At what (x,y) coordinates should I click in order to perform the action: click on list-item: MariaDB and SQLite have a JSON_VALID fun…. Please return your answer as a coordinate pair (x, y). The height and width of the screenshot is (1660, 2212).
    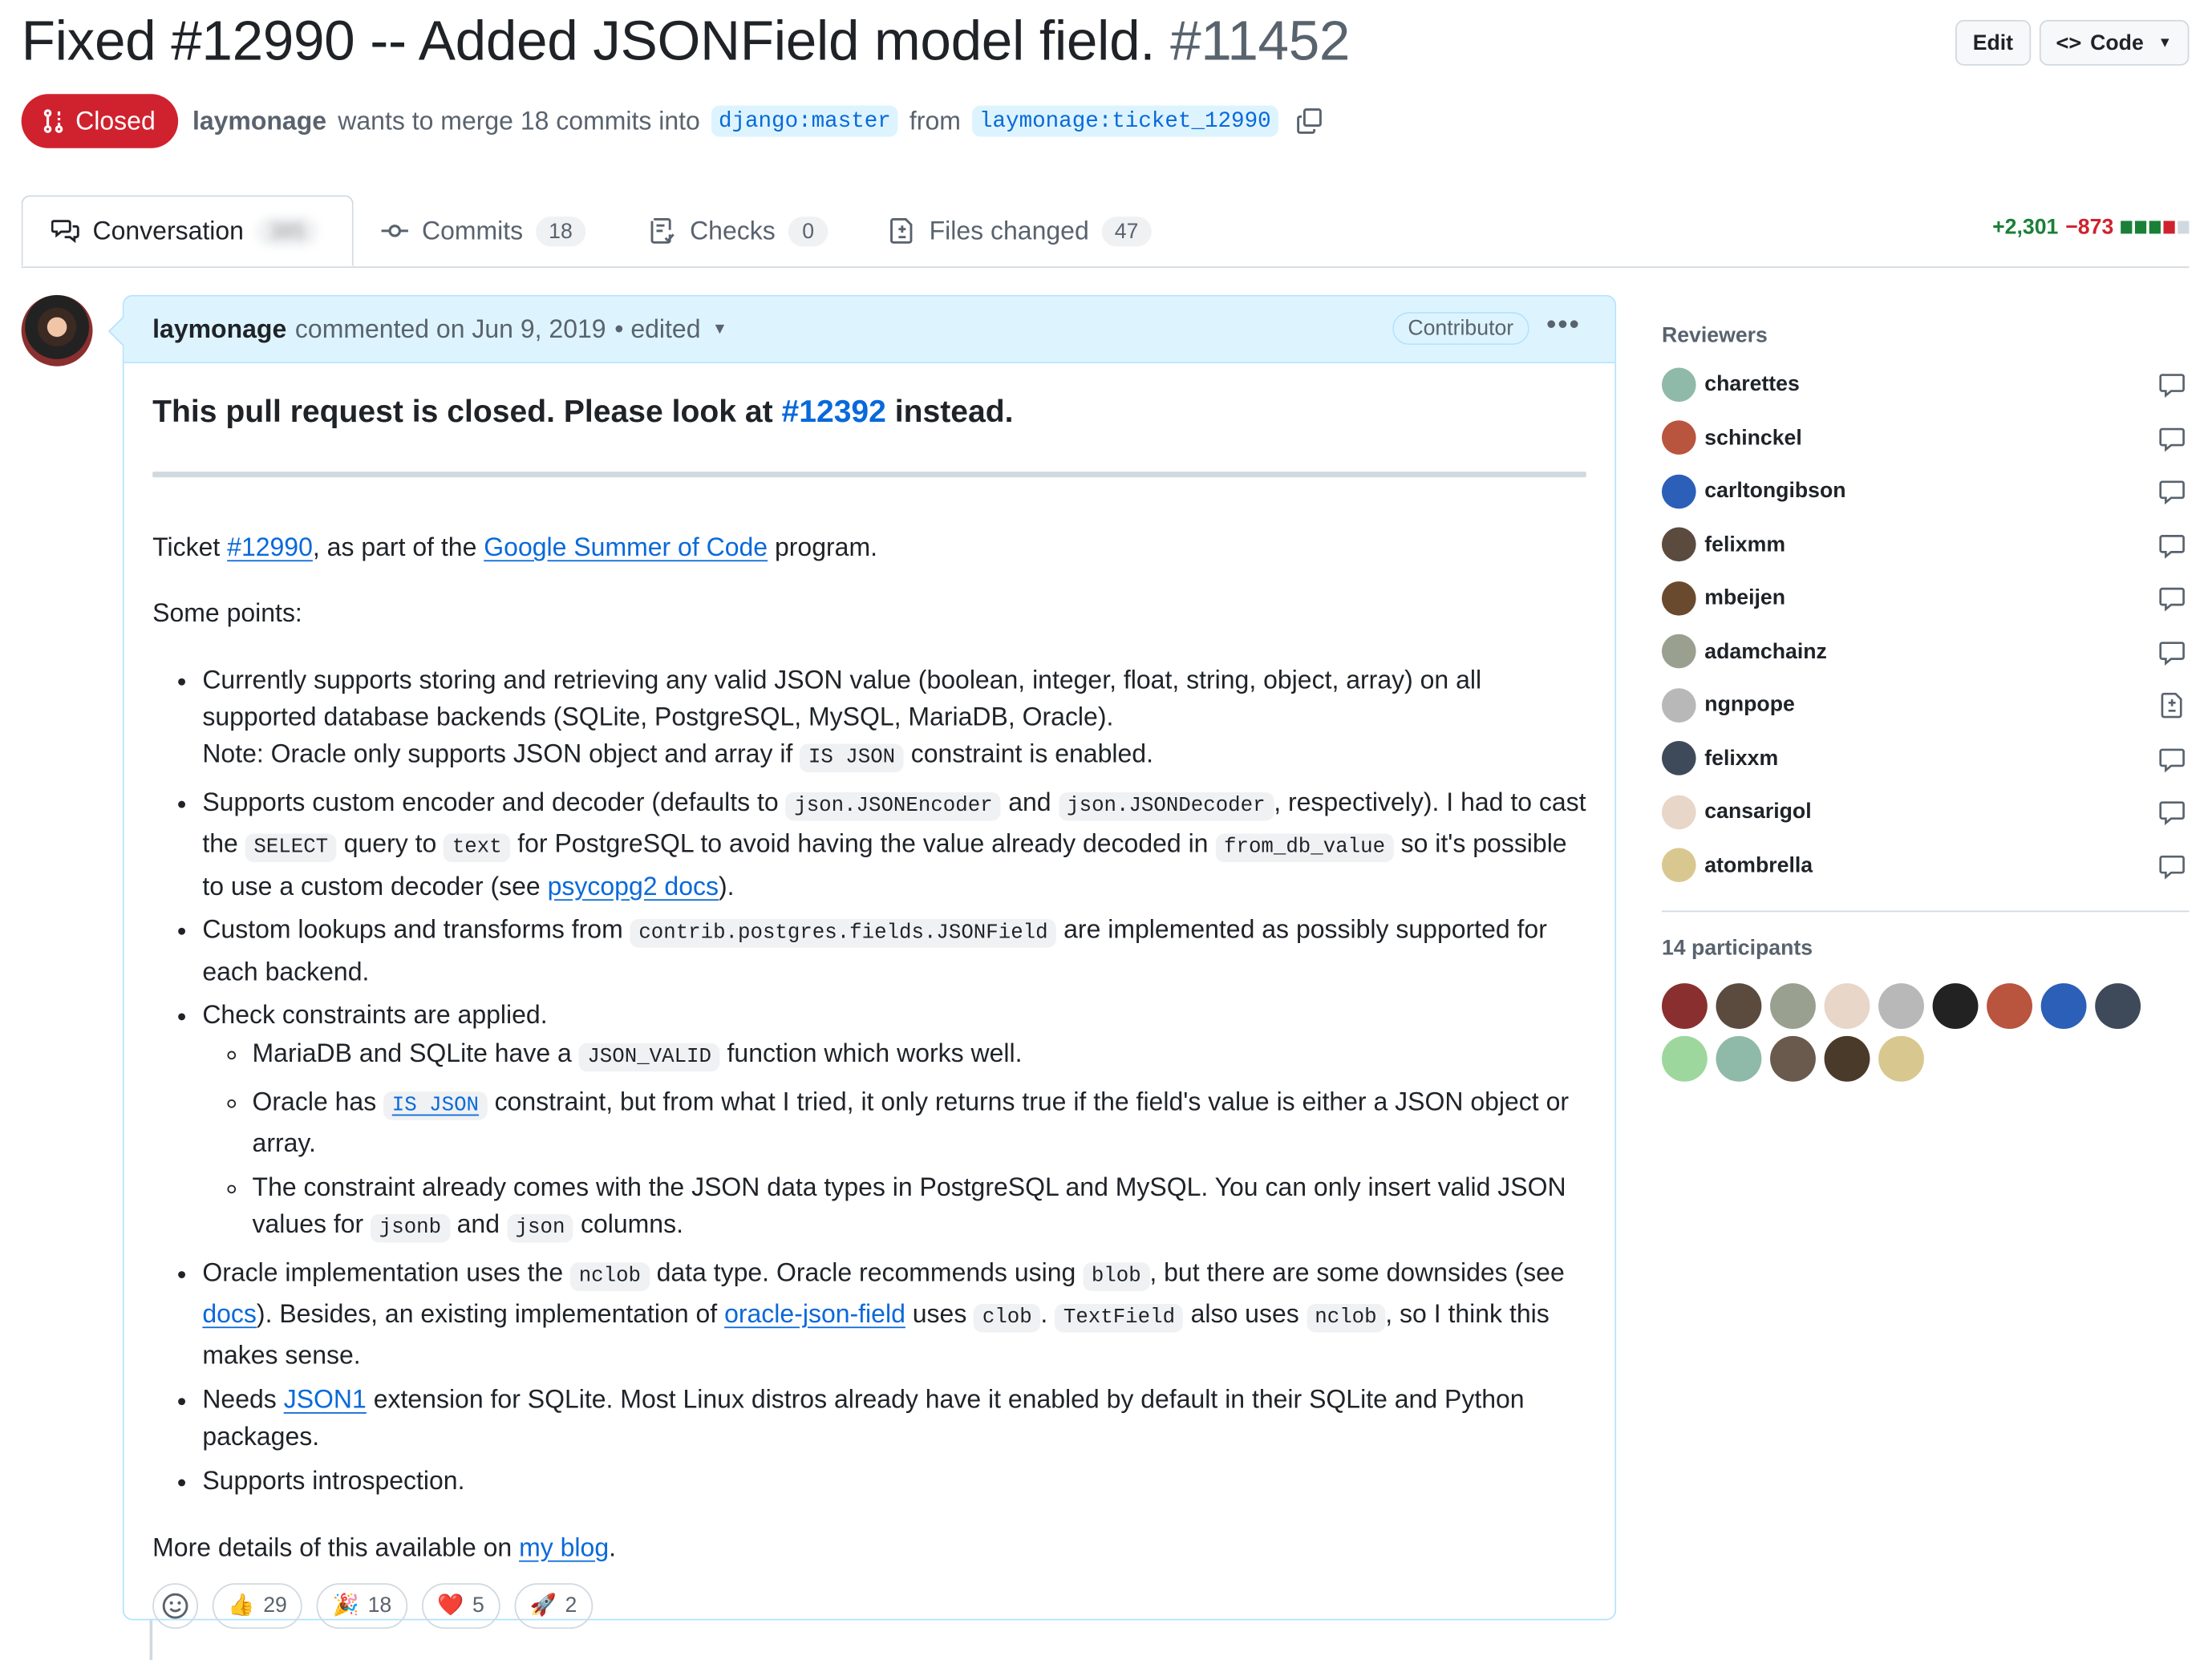
    Looking at the image, I should click on (919, 1055).